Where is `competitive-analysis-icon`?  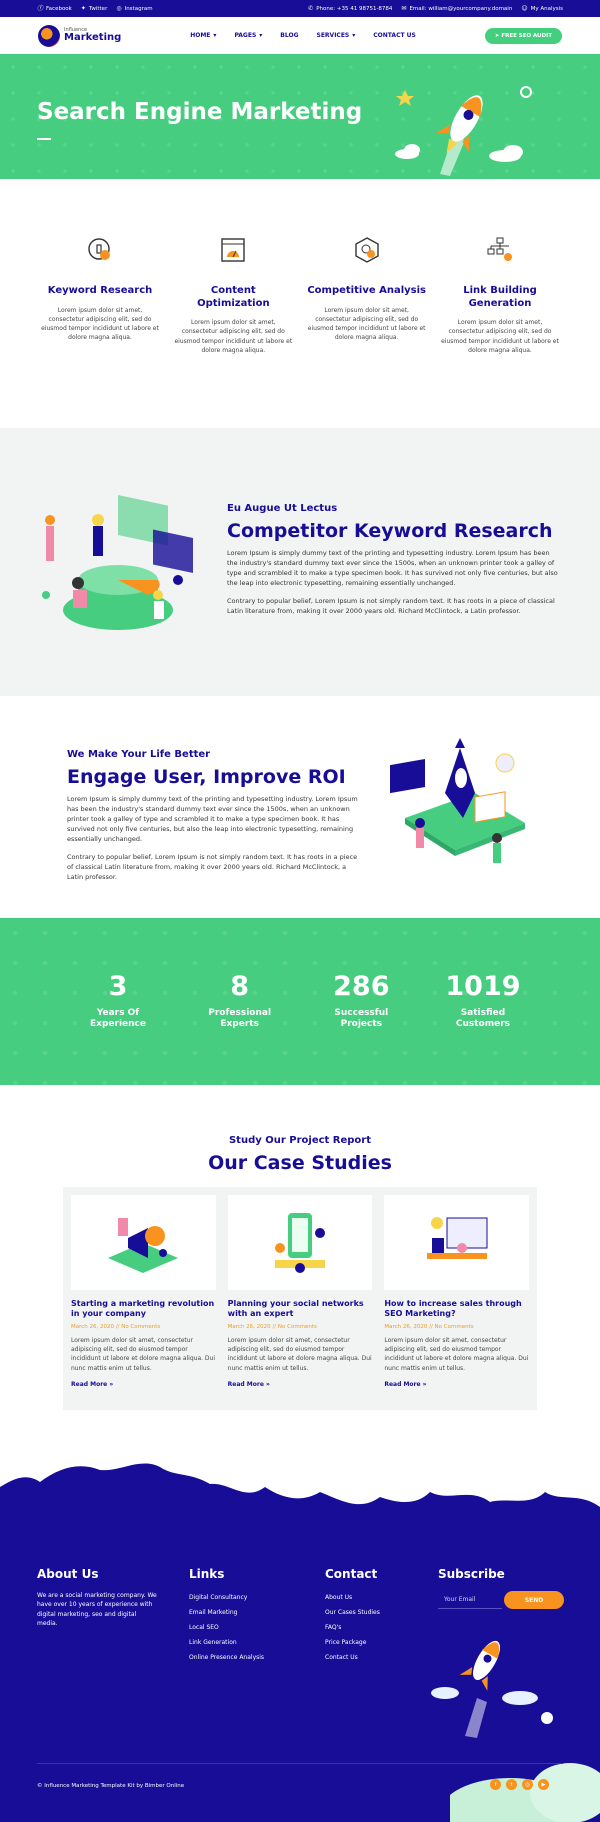
competitive-analysis-icon is located at coordinates (367, 250).